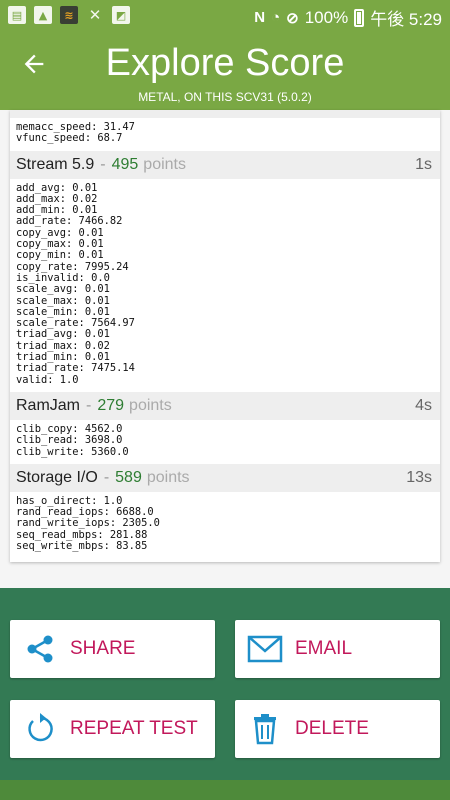 The width and height of the screenshot is (450, 800). Describe the element at coordinates (423, 405) in the screenshot. I see `section-time: 4s` at that location.